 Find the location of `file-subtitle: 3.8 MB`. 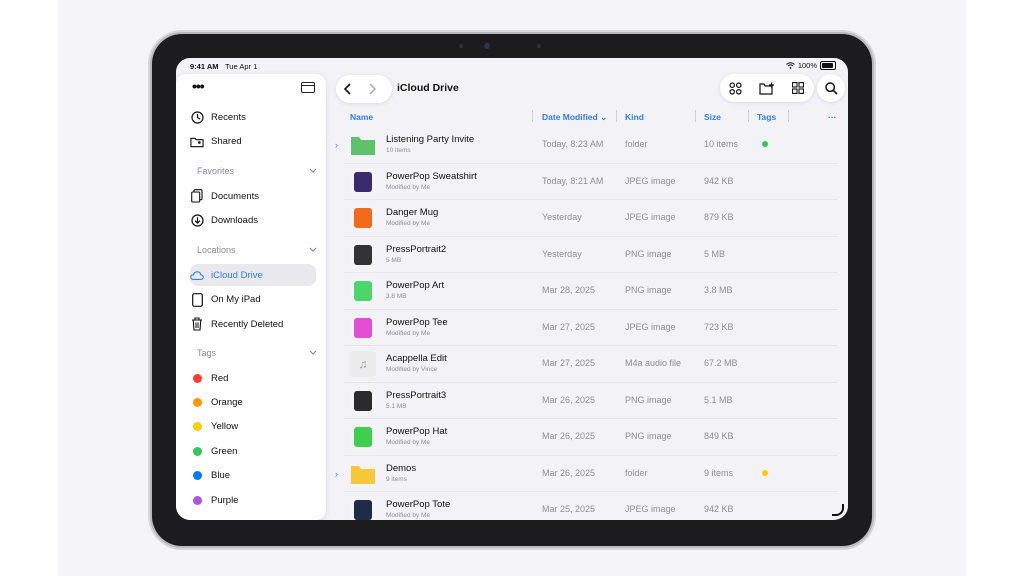

file-subtitle: 3.8 MB is located at coordinates (396, 296).